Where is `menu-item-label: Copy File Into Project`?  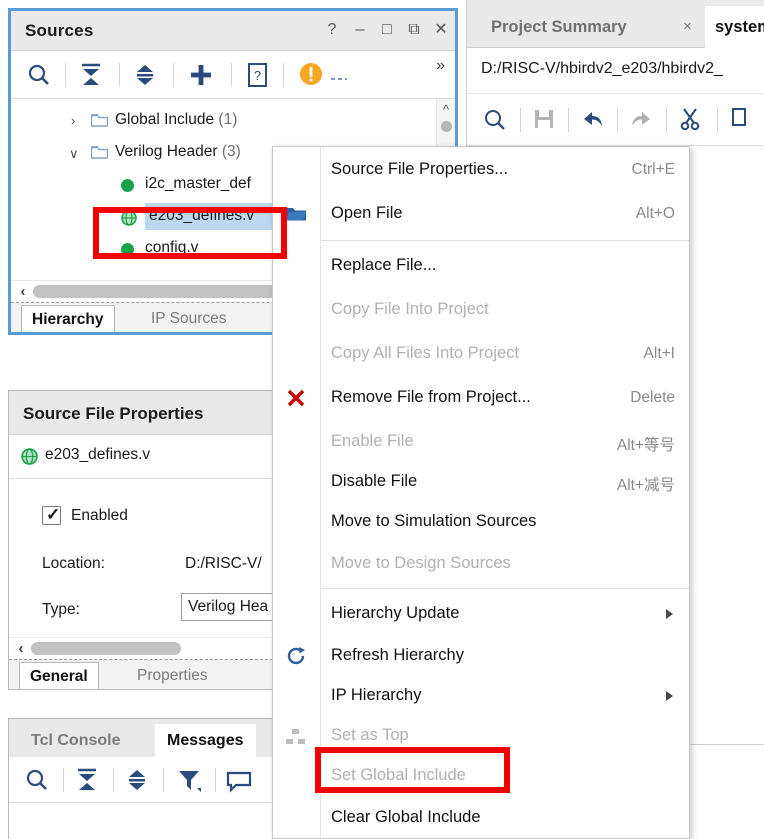
menu-item-label: Copy File Into Project is located at coordinates (410, 309).